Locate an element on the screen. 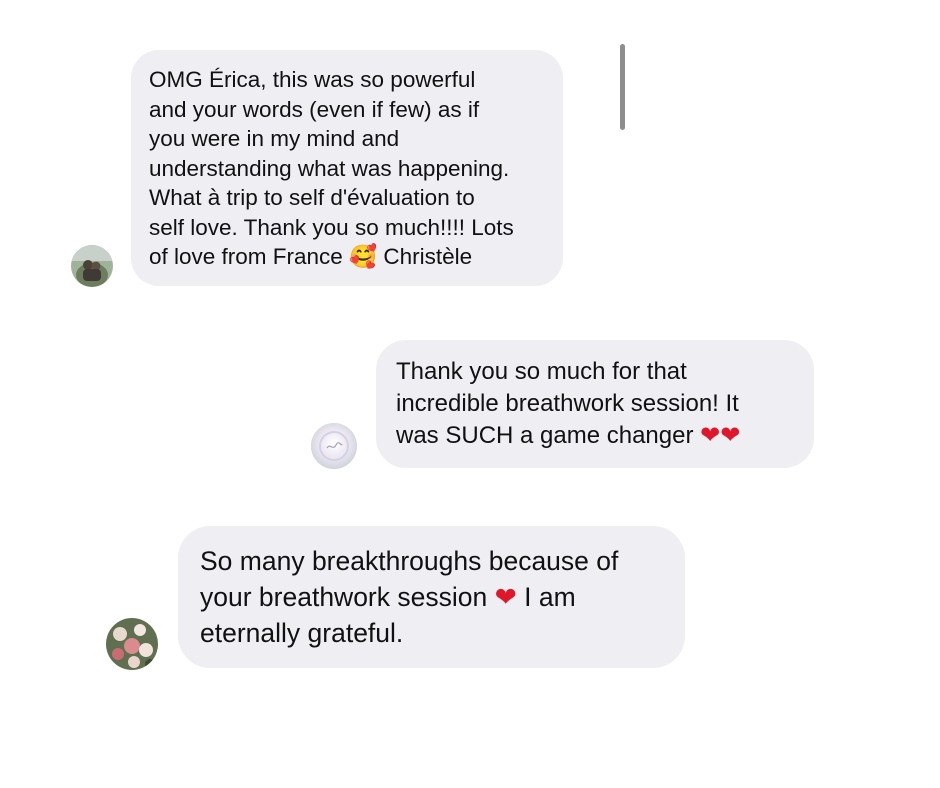 The height and width of the screenshot is (788, 940). red-heart-icon: ❤❤ is located at coordinates (720, 435).